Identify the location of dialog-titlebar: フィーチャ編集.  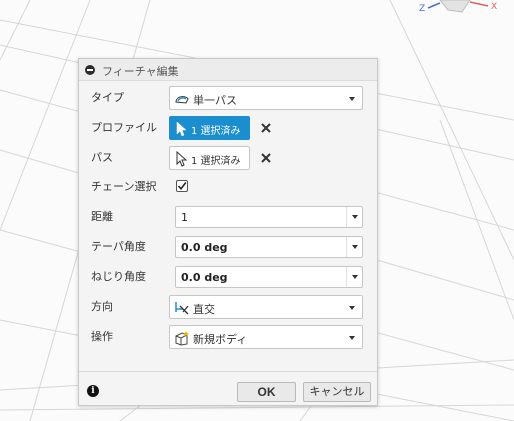
(228, 70).